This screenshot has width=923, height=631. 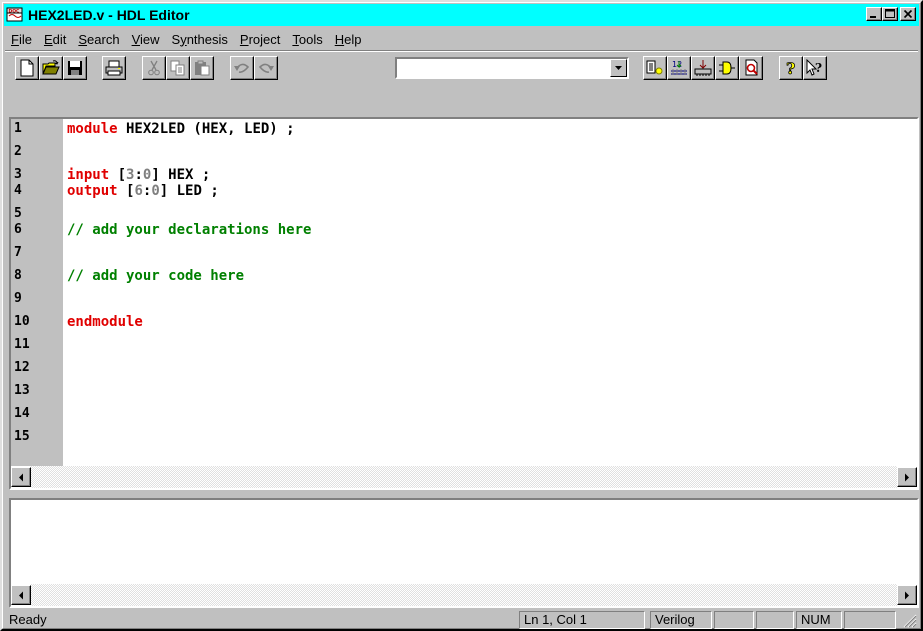 I want to click on document-app-icon: DOC, so click(x=15, y=15).